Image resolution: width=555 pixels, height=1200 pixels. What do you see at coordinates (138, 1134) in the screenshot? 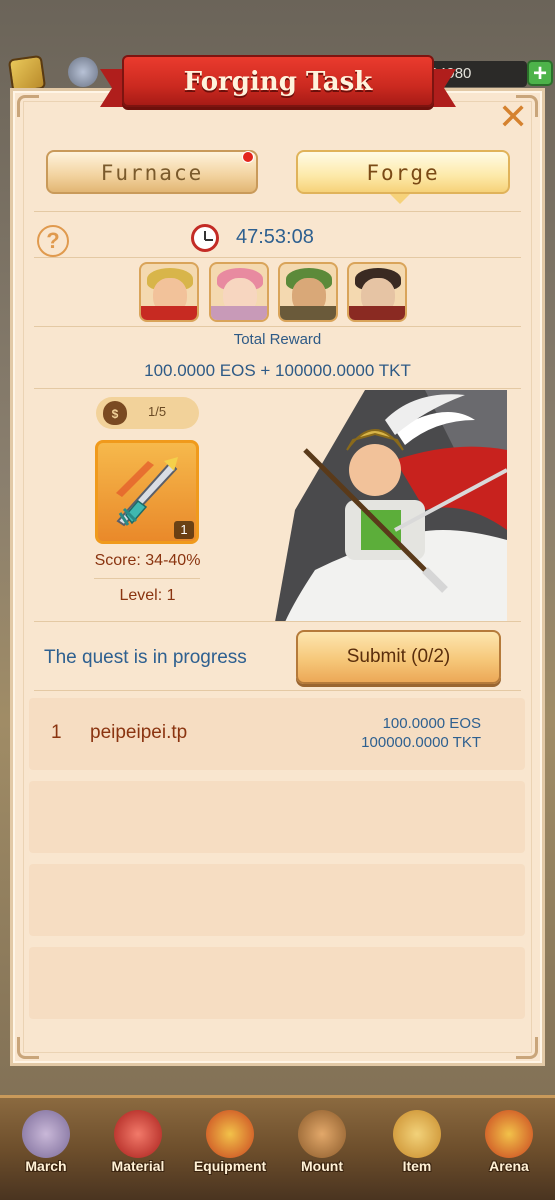
I see `material-icon` at bounding box center [138, 1134].